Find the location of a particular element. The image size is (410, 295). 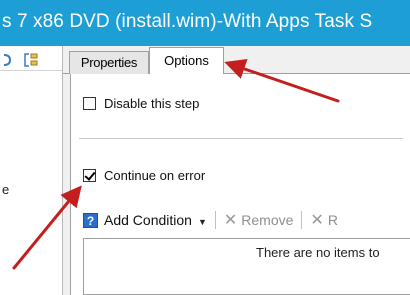

remove-condition-button: ✕ Remove is located at coordinates (259, 220).